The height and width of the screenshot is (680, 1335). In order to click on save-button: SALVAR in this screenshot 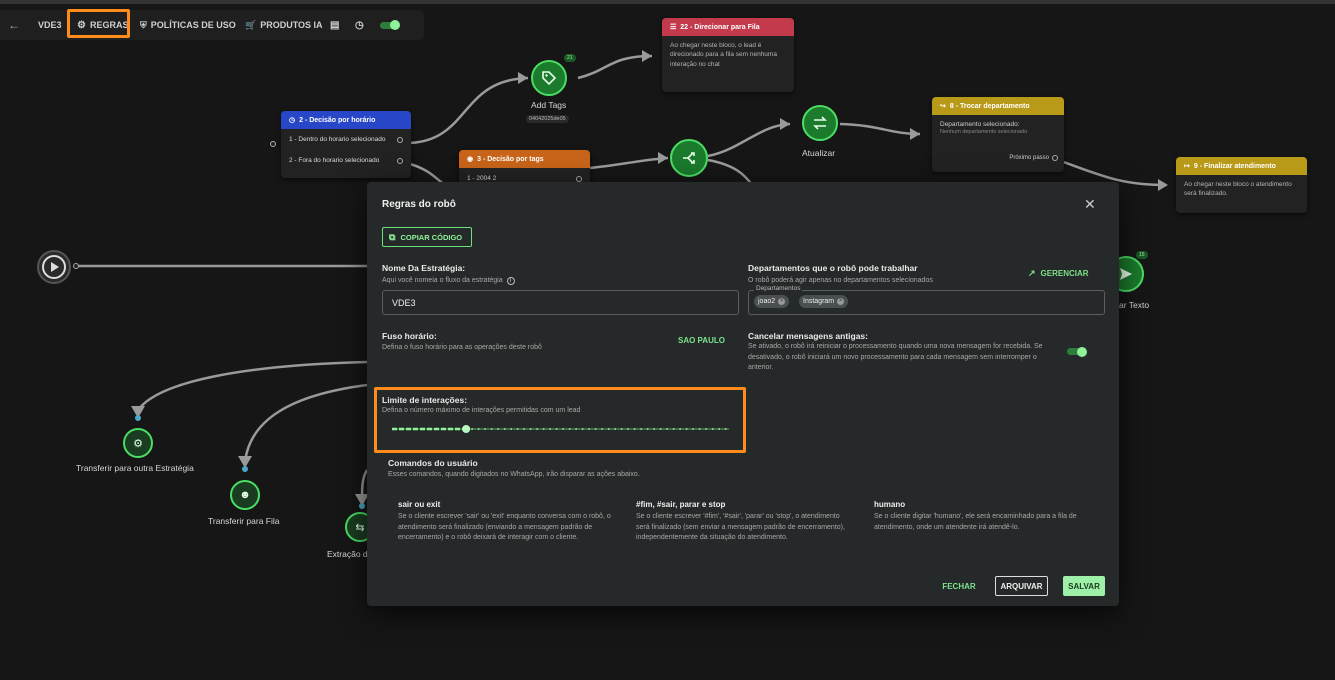, I will do `click(1084, 586)`.